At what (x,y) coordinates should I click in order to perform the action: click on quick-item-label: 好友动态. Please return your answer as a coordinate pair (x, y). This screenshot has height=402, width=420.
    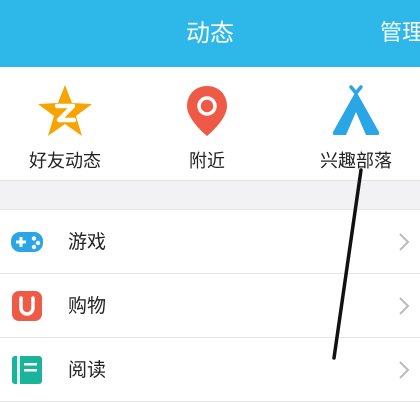
    Looking at the image, I should click on (65, 161).